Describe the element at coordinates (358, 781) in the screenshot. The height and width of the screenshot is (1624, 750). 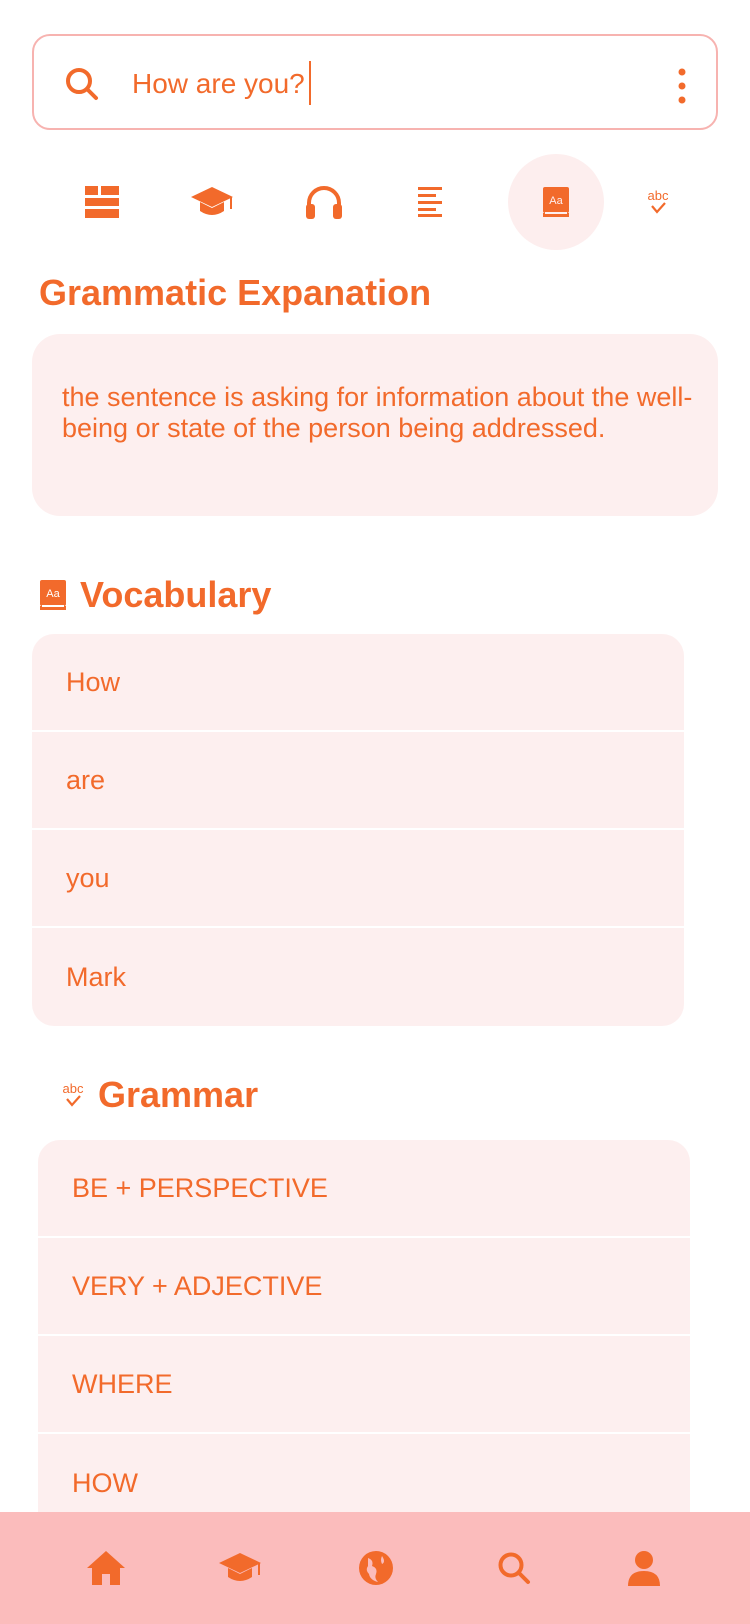
I see `vocabulary-item: are` at that location.